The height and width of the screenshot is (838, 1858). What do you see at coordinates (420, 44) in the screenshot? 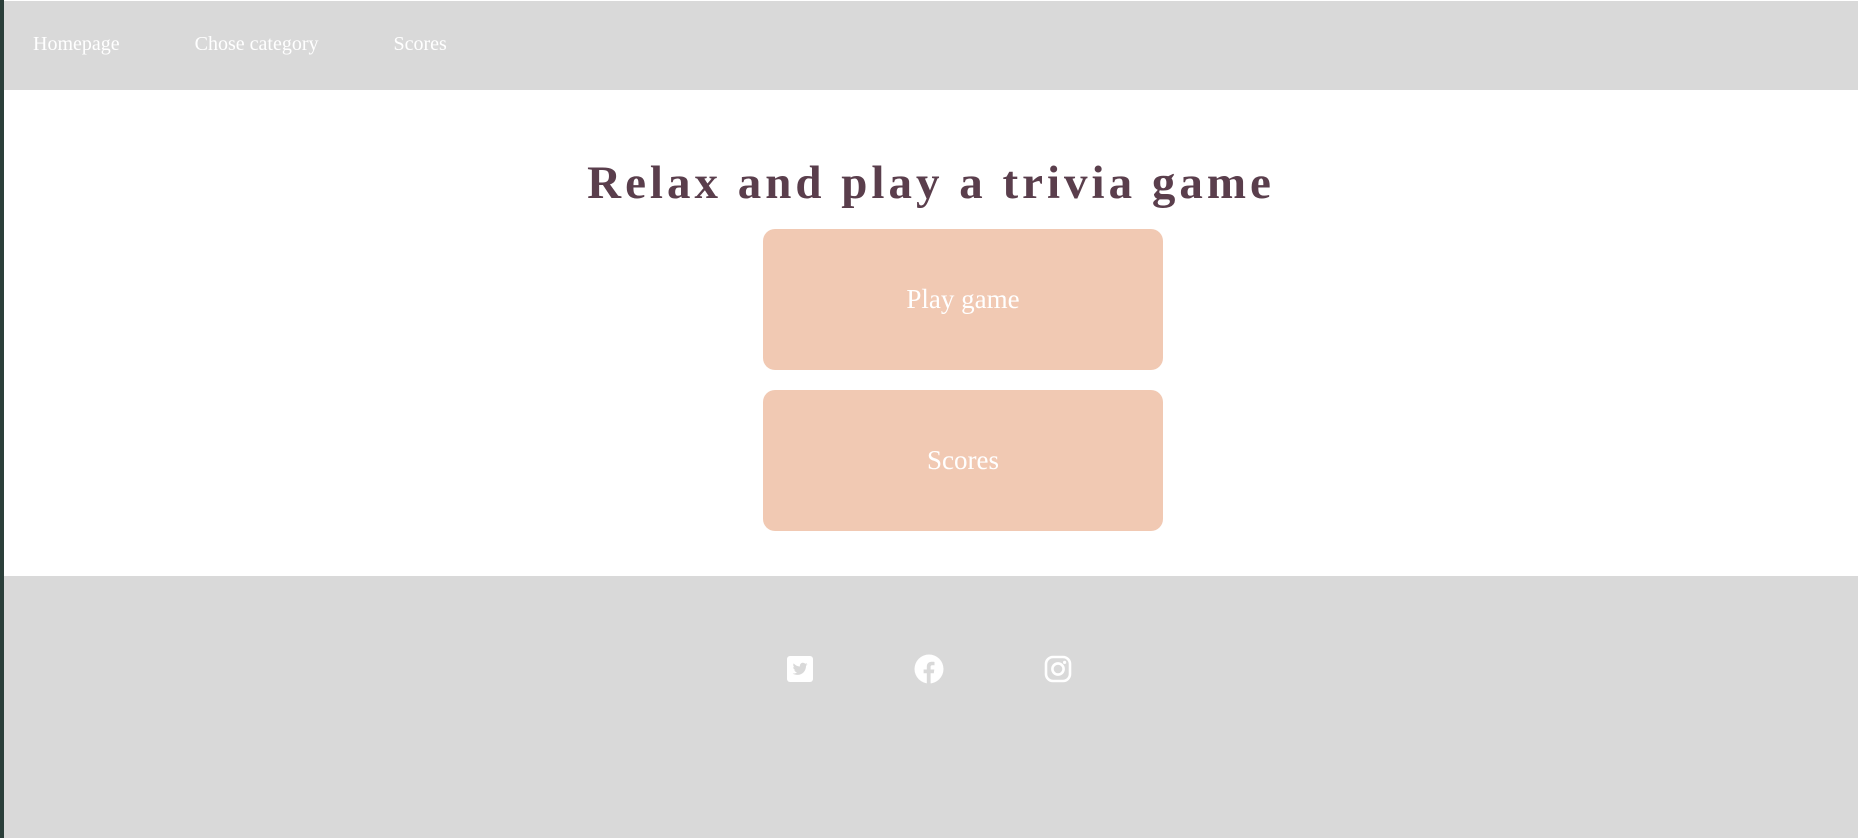
I see `nav-link-scores: Scores` at bounding box center [420, 44].